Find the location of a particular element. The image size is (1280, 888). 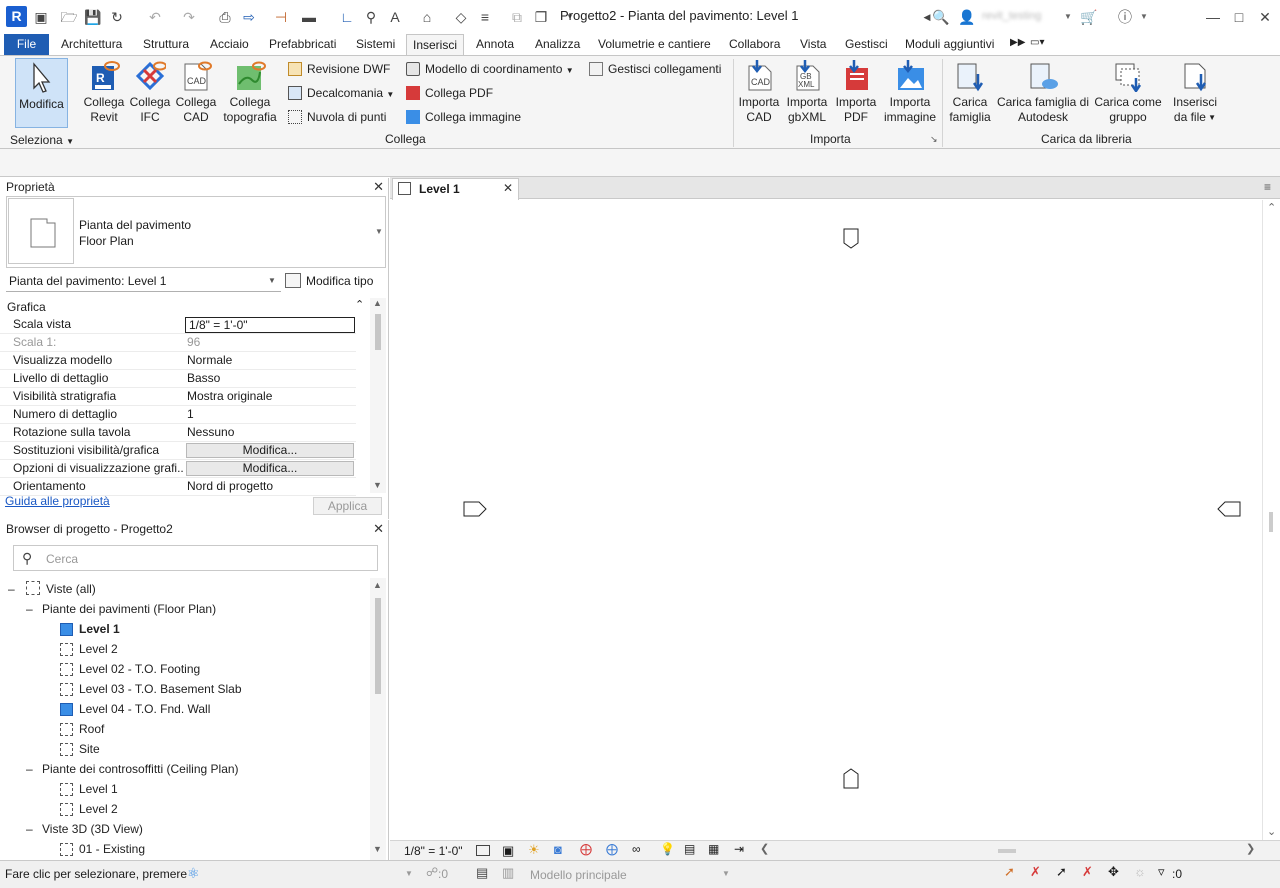

select-links-icon: ➚ is located at coordinates (1009, 872).